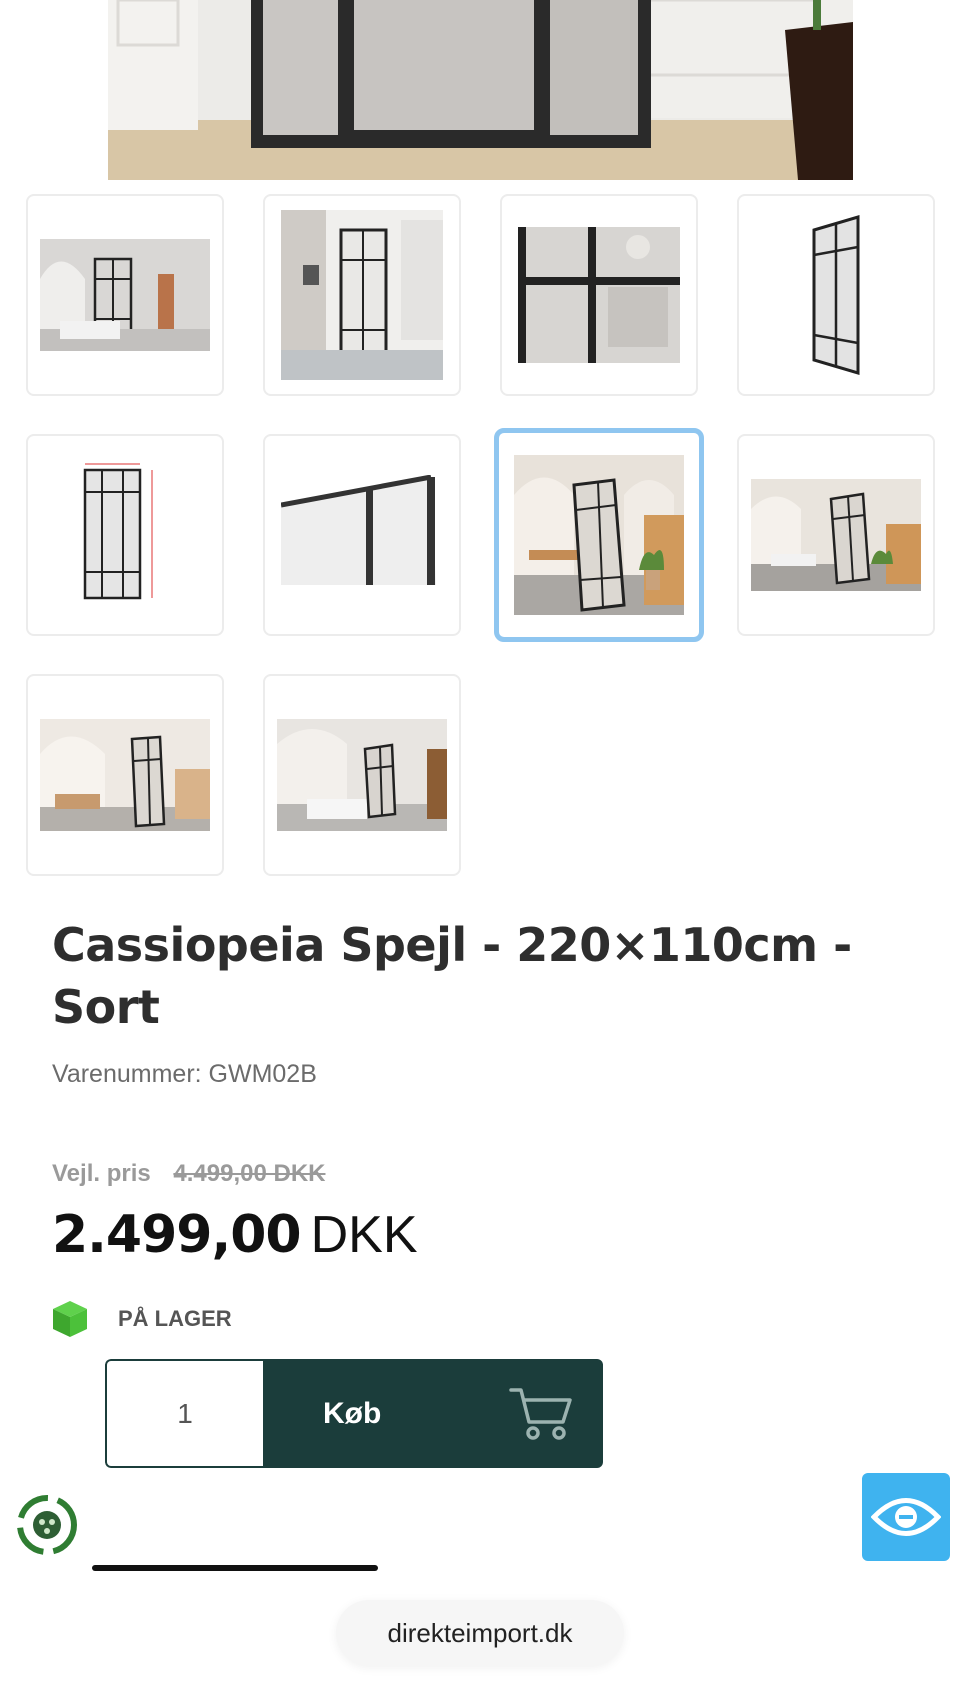  I want to click on price: 2.499,00 DKK, so click(235, 1235).